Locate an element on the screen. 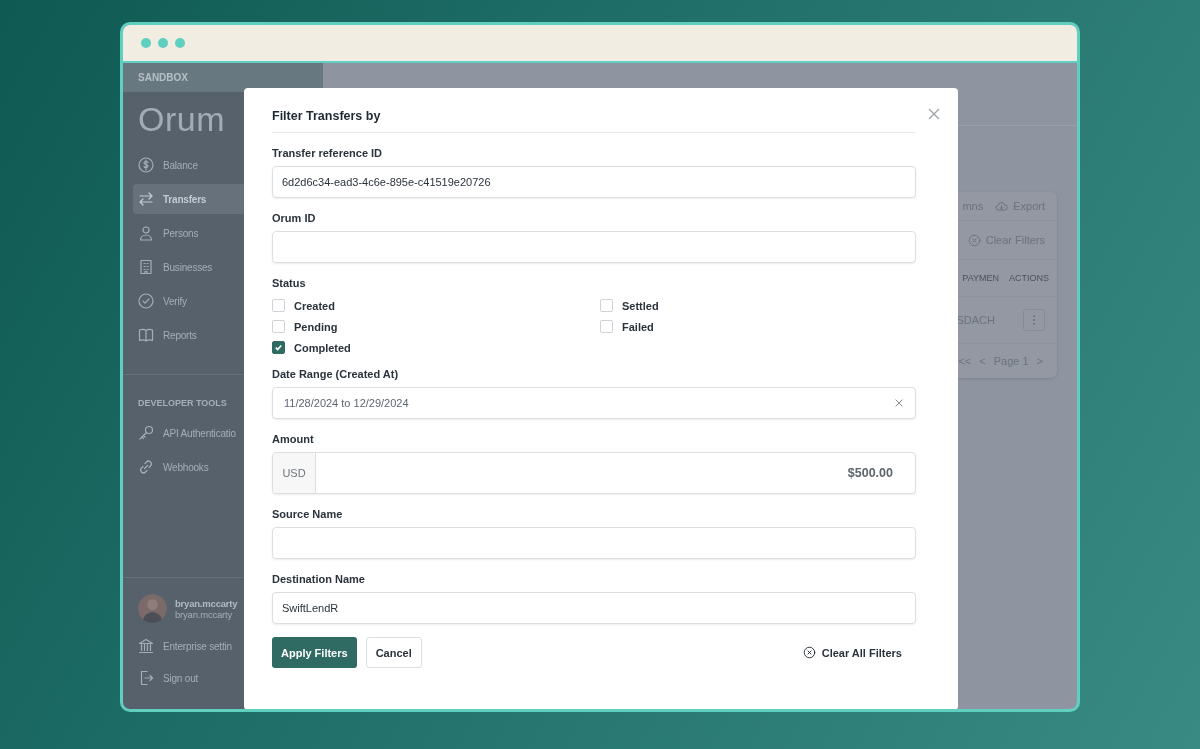 This screenshot has width=1200, height=749. environment-label: SANDBOX is located at coordinates (163, 77).